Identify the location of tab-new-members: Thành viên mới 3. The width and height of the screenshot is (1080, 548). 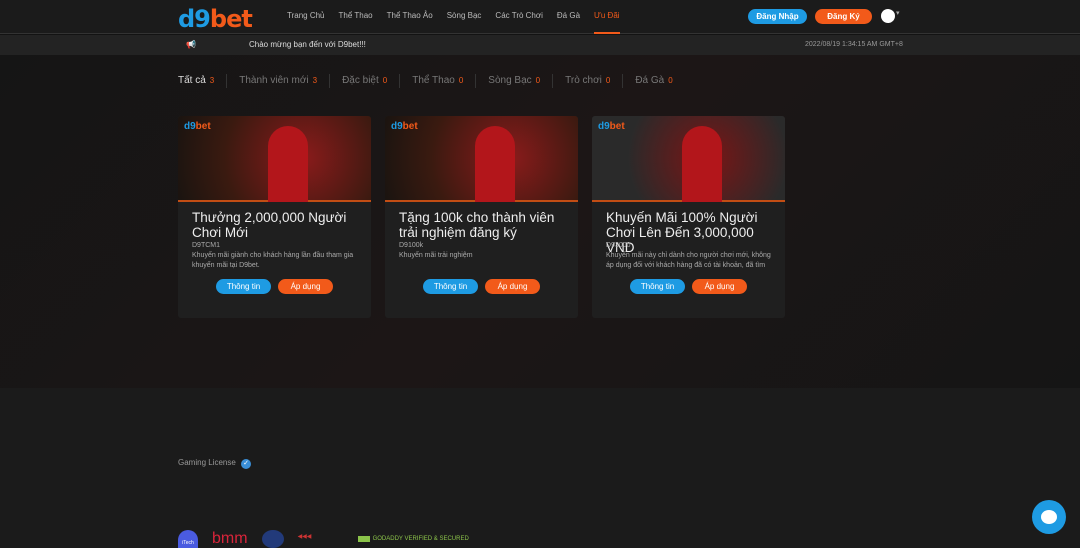
(279, 81).